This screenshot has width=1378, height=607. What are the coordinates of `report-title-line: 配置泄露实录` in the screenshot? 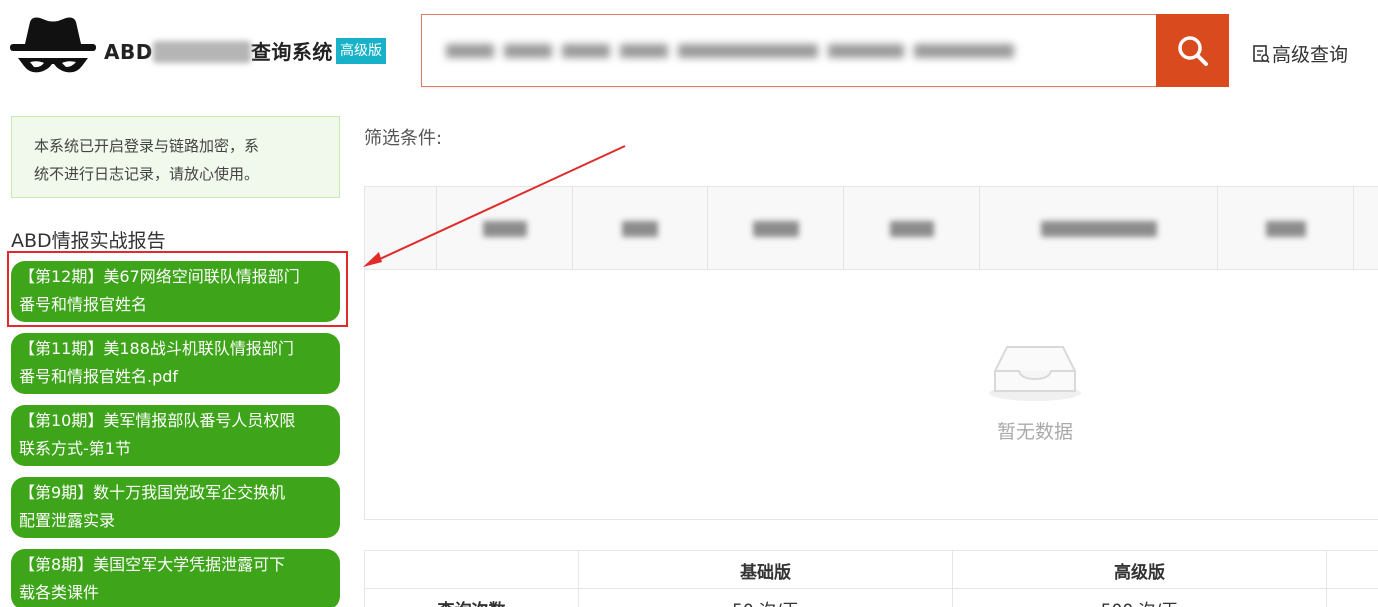 It's located at (67, 520).